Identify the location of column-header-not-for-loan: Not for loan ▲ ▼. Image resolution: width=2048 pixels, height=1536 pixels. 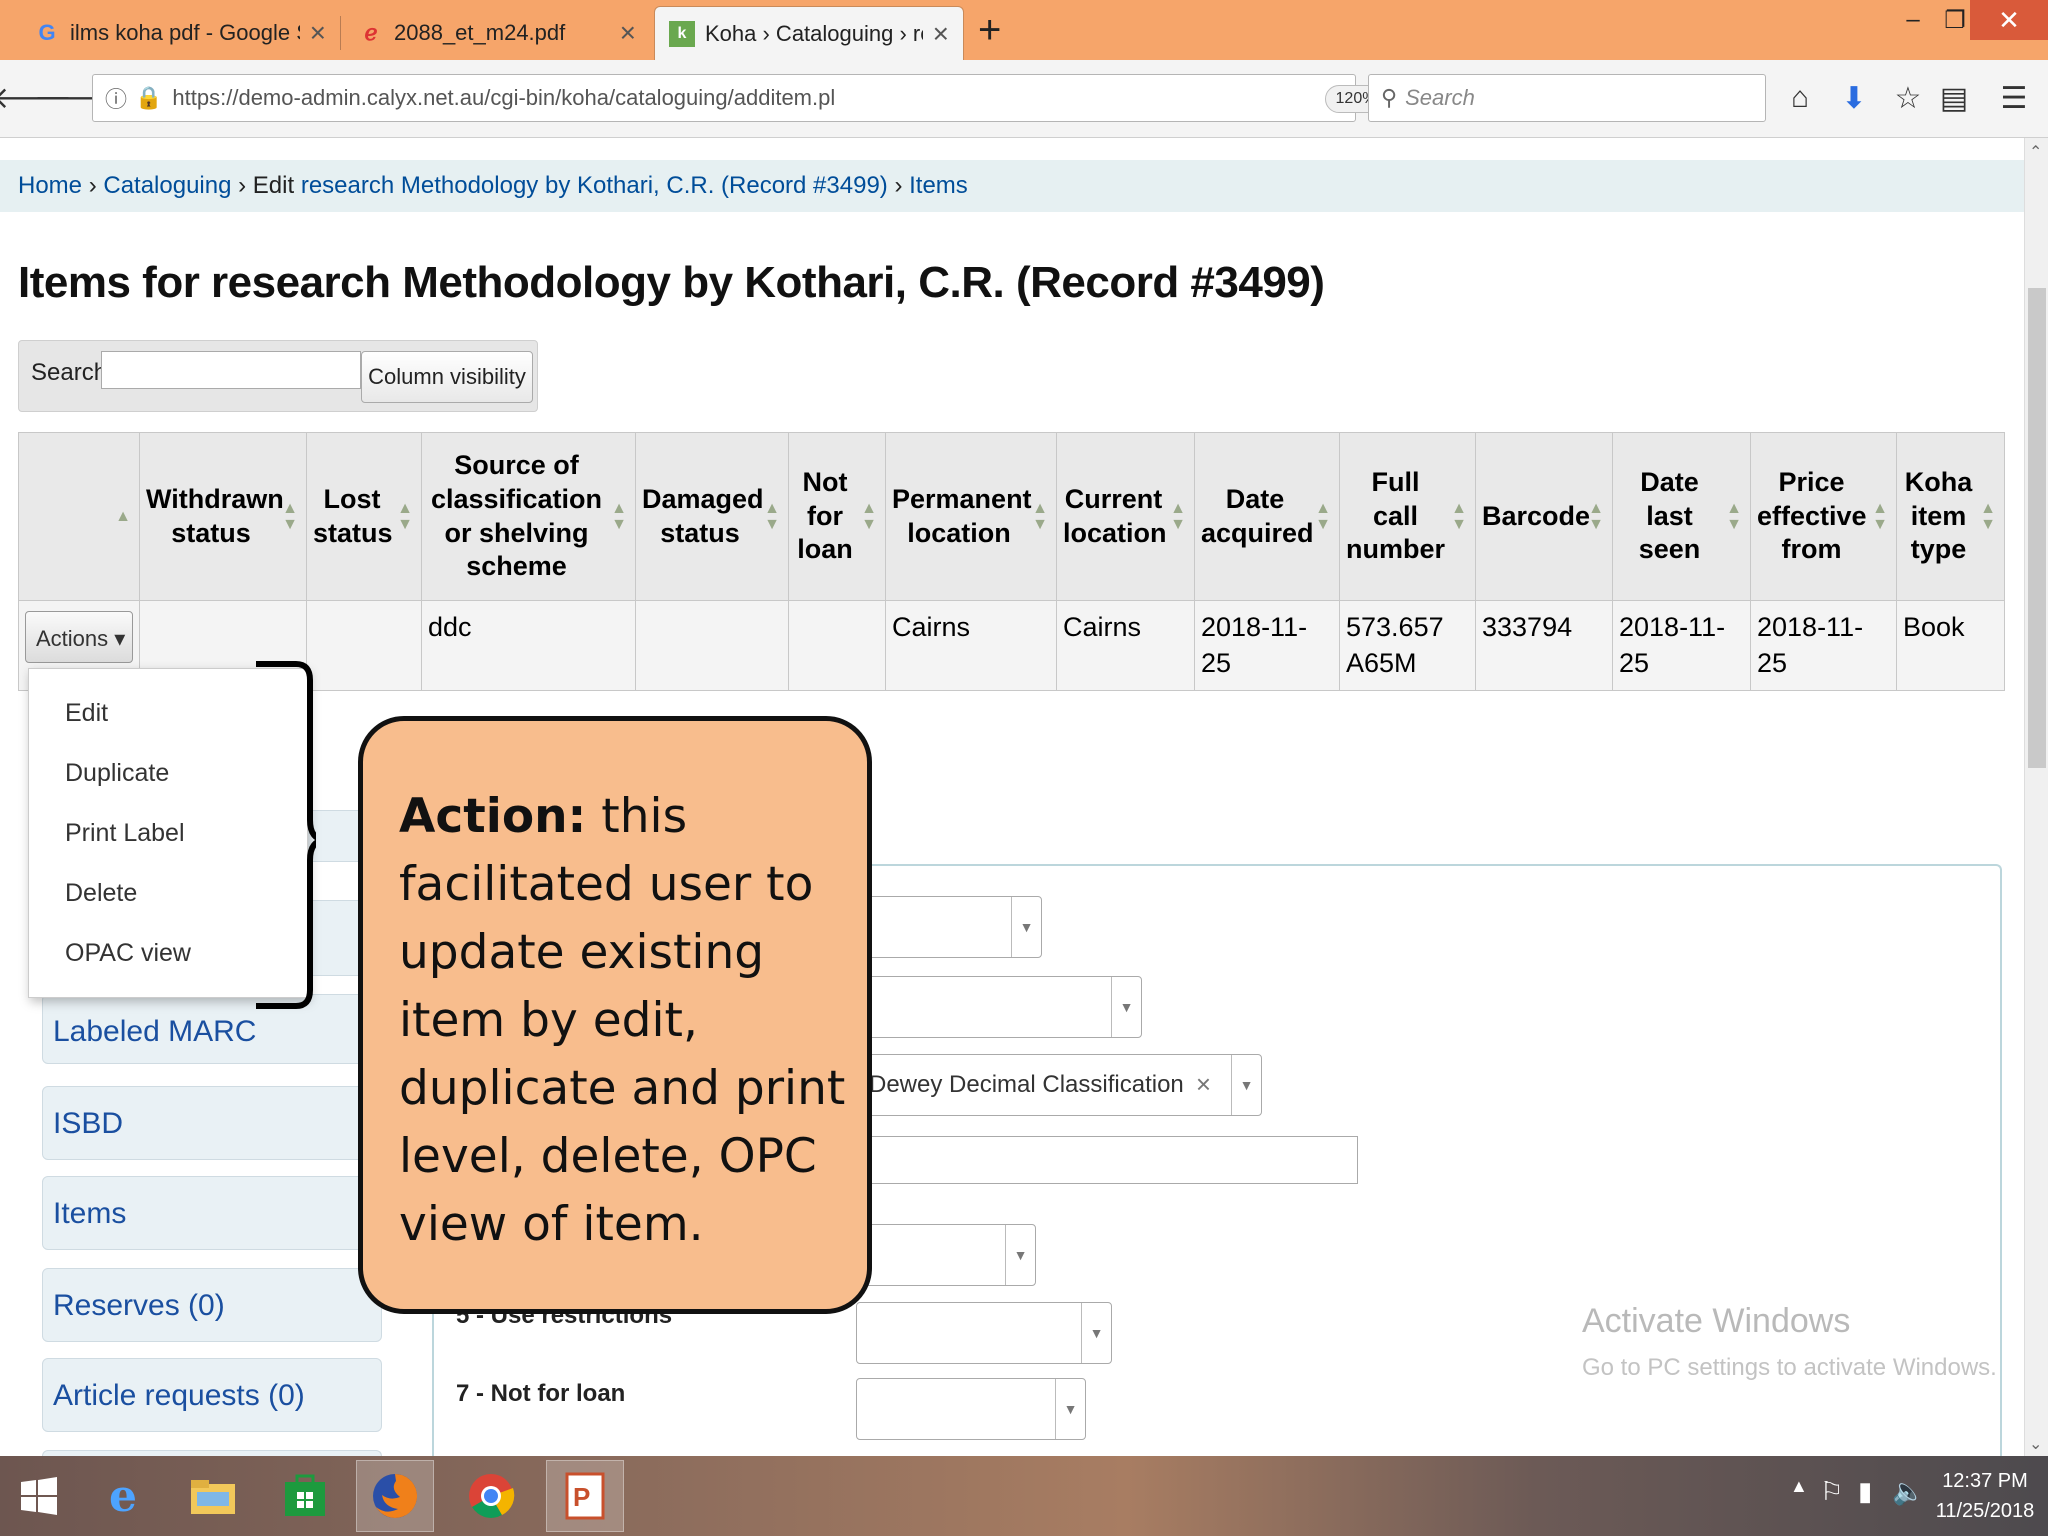
(837, 516).